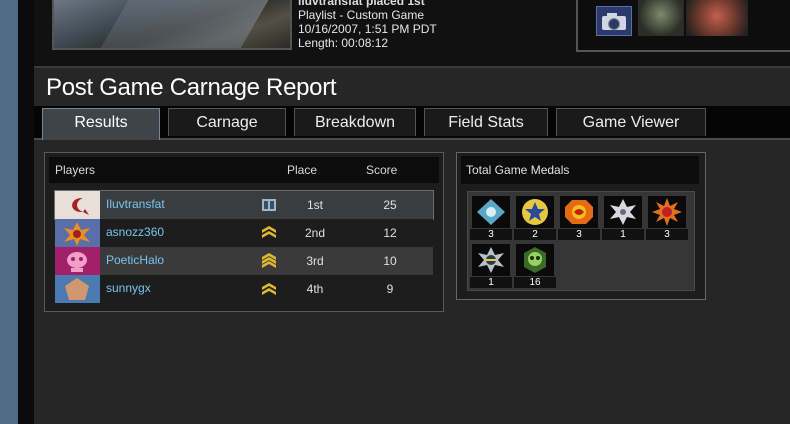  What do you see at coordinates (191, 87) in the screenshot?
I see `page-title: Post Game Carnage Report` at bounding box center [191, 87].